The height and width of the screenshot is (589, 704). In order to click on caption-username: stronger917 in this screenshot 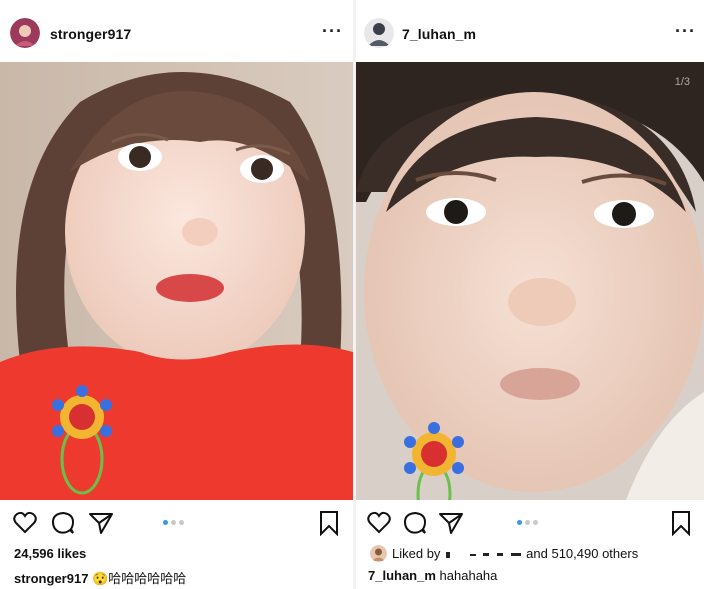, I will do `click(51, 578)`.